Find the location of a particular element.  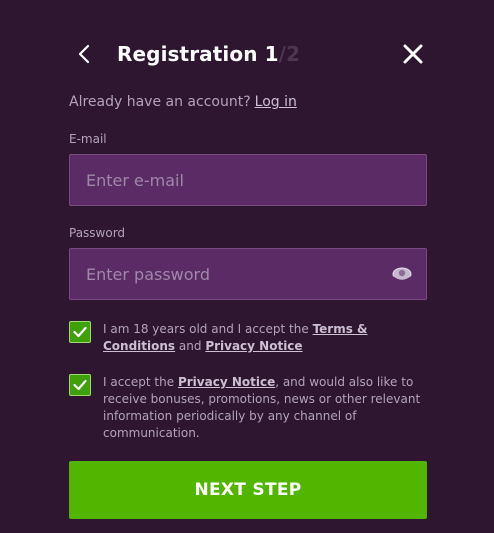

login-link: Log in is located at coordinates (276, 102).